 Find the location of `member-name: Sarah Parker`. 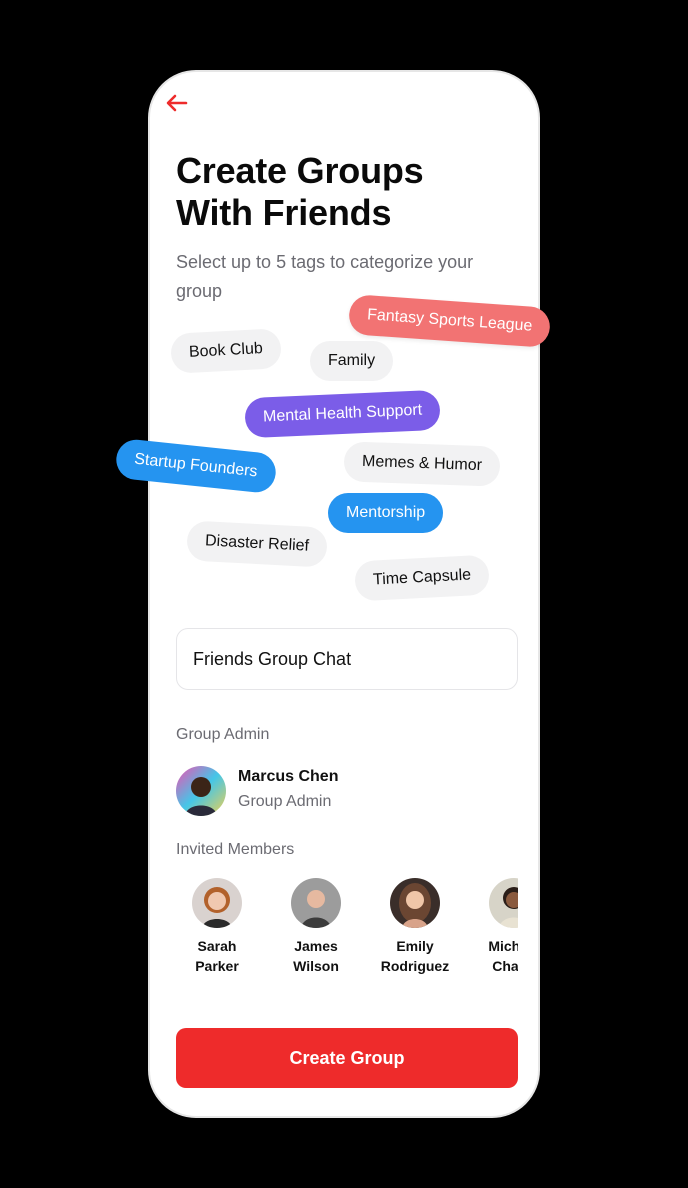

member-name: Sarah Parker is located at coordinates (217, 956).